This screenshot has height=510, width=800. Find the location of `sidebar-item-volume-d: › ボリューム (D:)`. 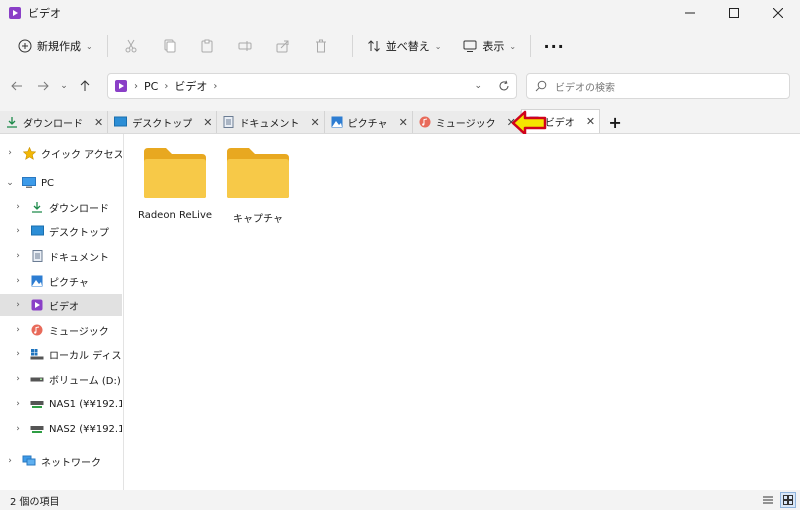

sidebar-item-volume-d: › ボリューム (D:) is located at coordinates (61, 379).